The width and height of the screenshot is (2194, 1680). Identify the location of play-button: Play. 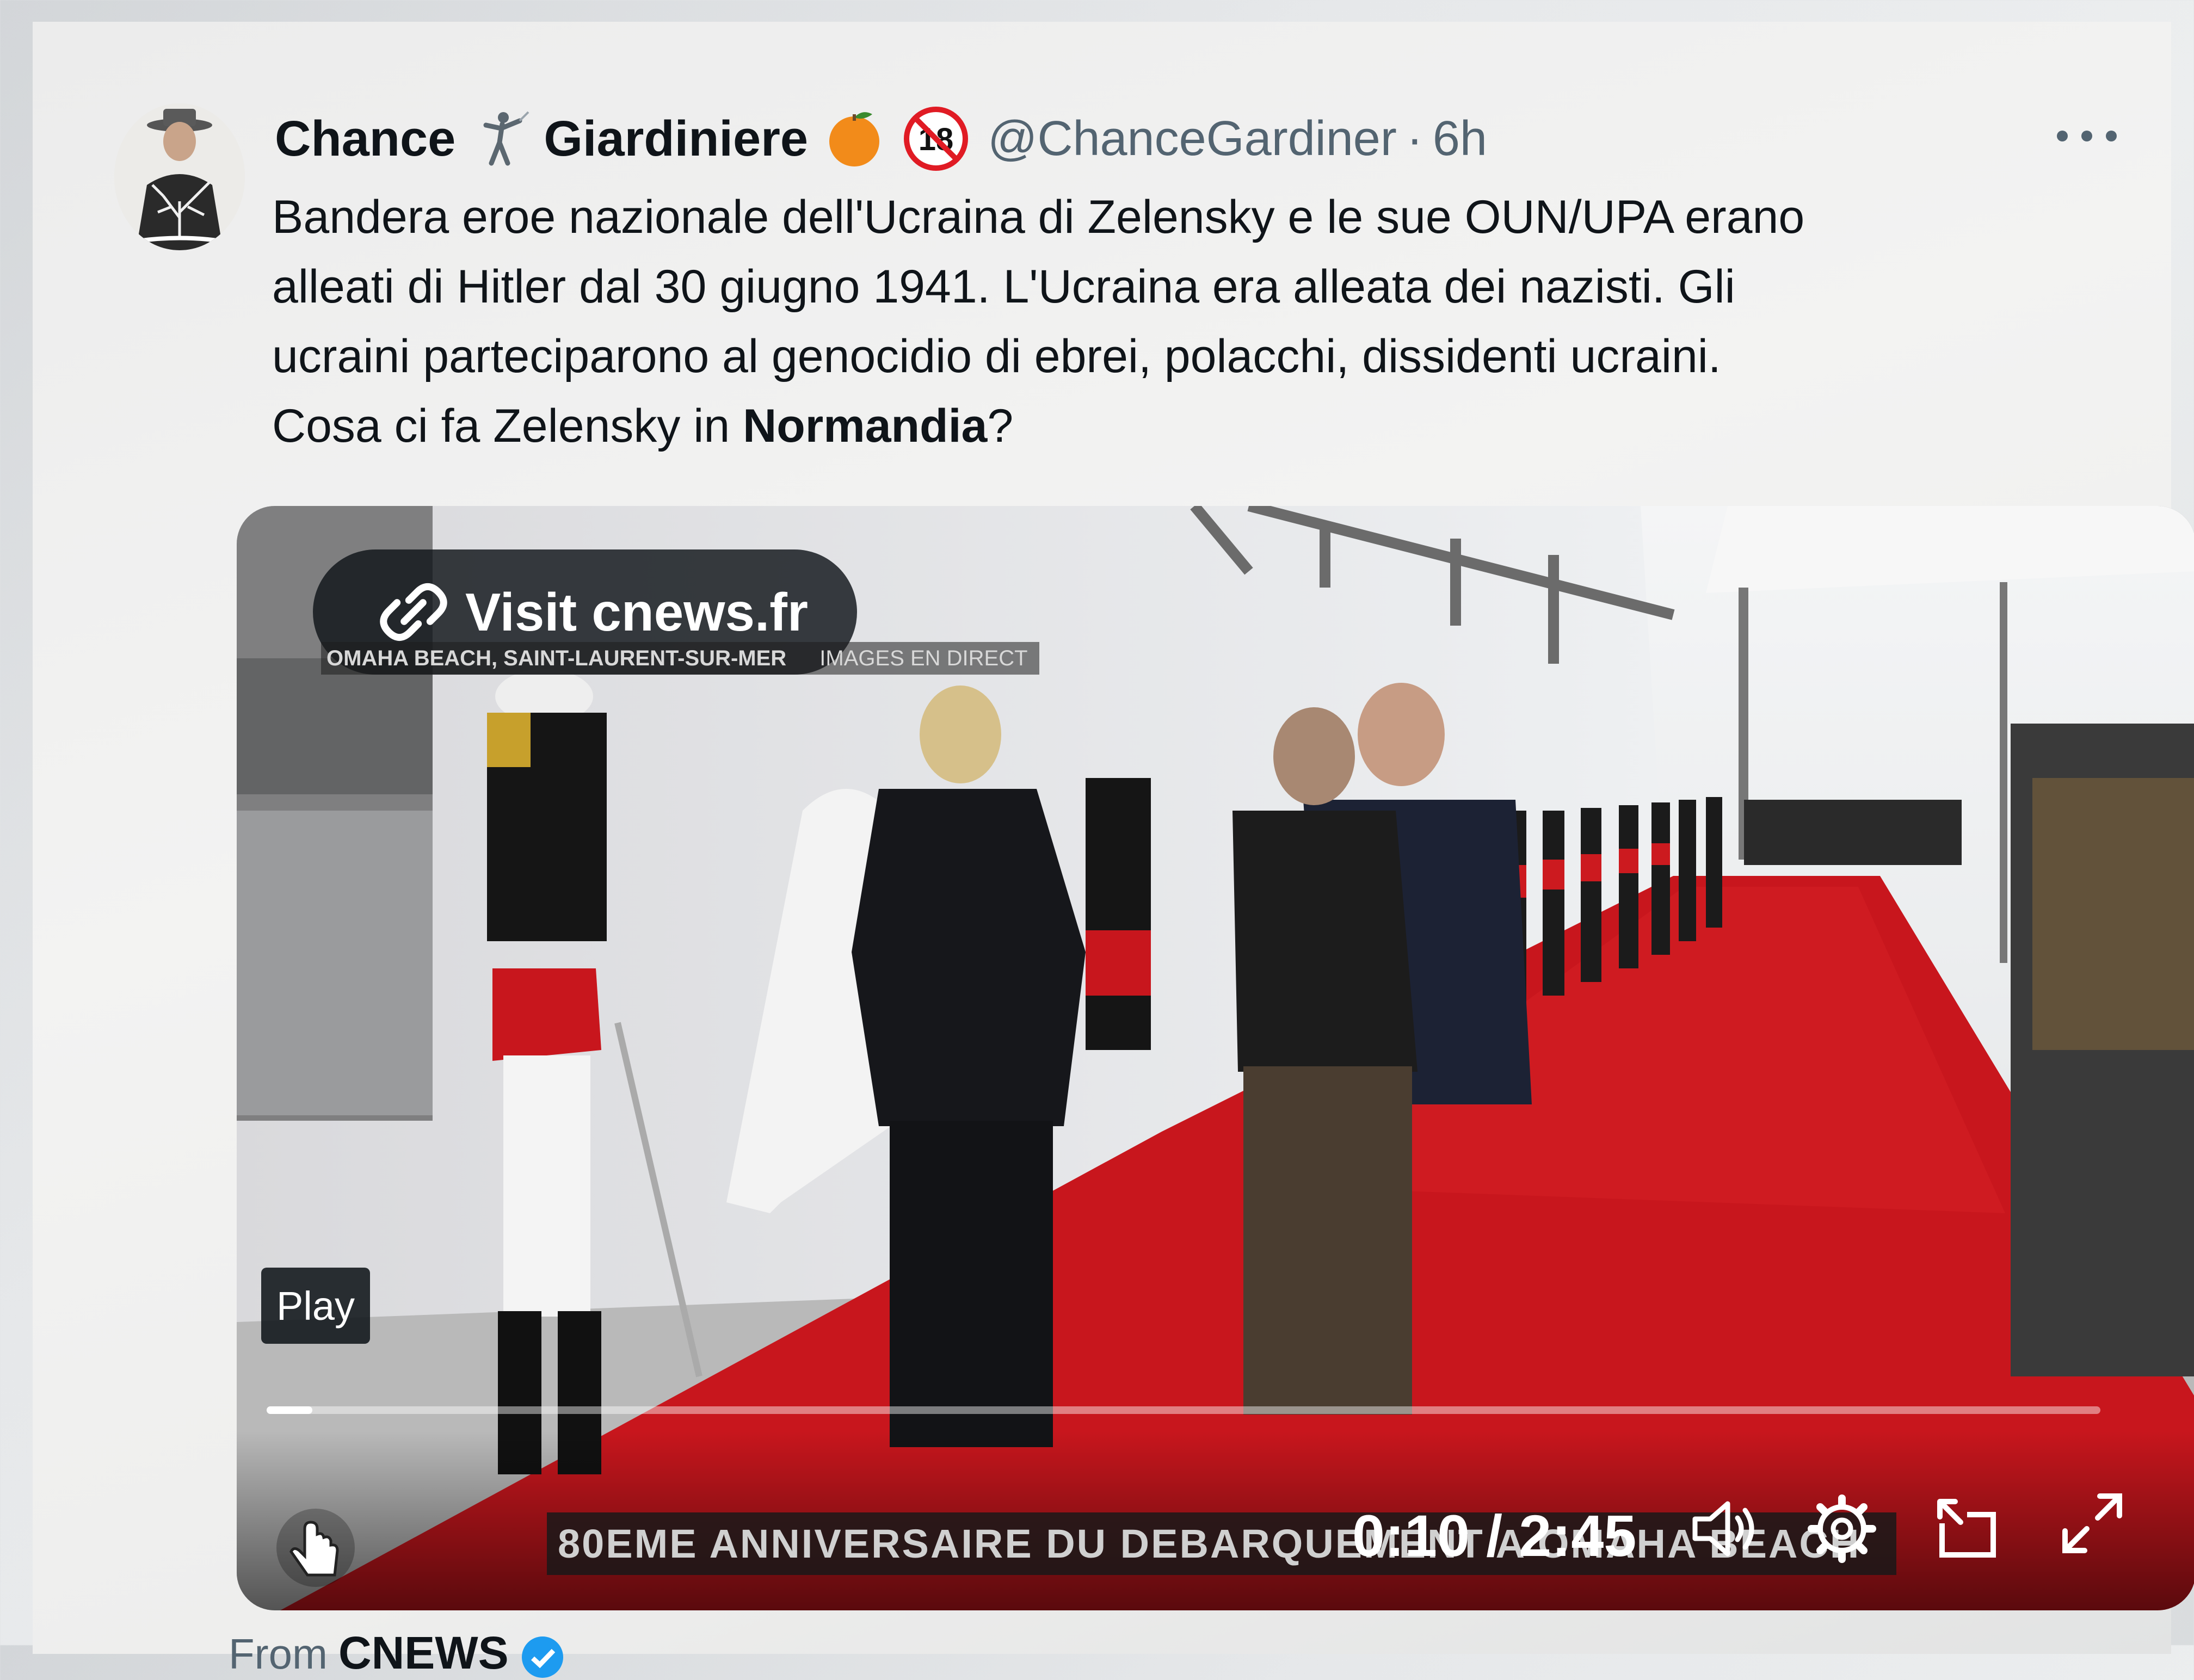
(315, 1306).